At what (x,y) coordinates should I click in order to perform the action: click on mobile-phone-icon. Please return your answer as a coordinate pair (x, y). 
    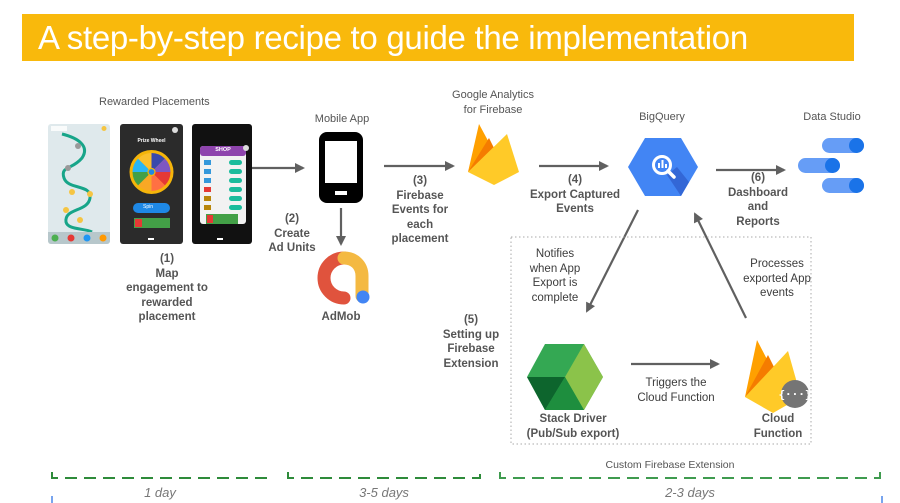
    Looking at the image, I should click on (341, 167).